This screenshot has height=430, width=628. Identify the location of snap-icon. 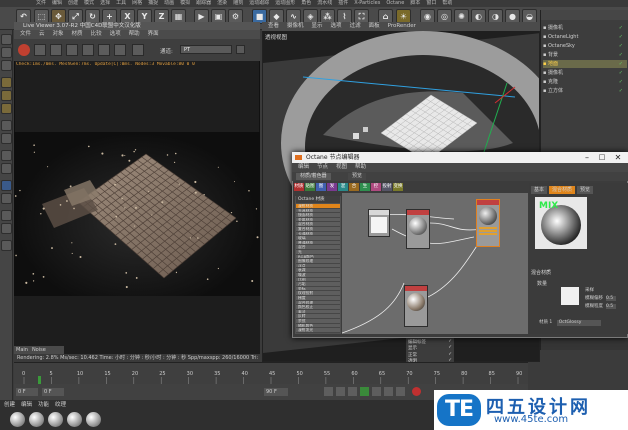
(6, 155).